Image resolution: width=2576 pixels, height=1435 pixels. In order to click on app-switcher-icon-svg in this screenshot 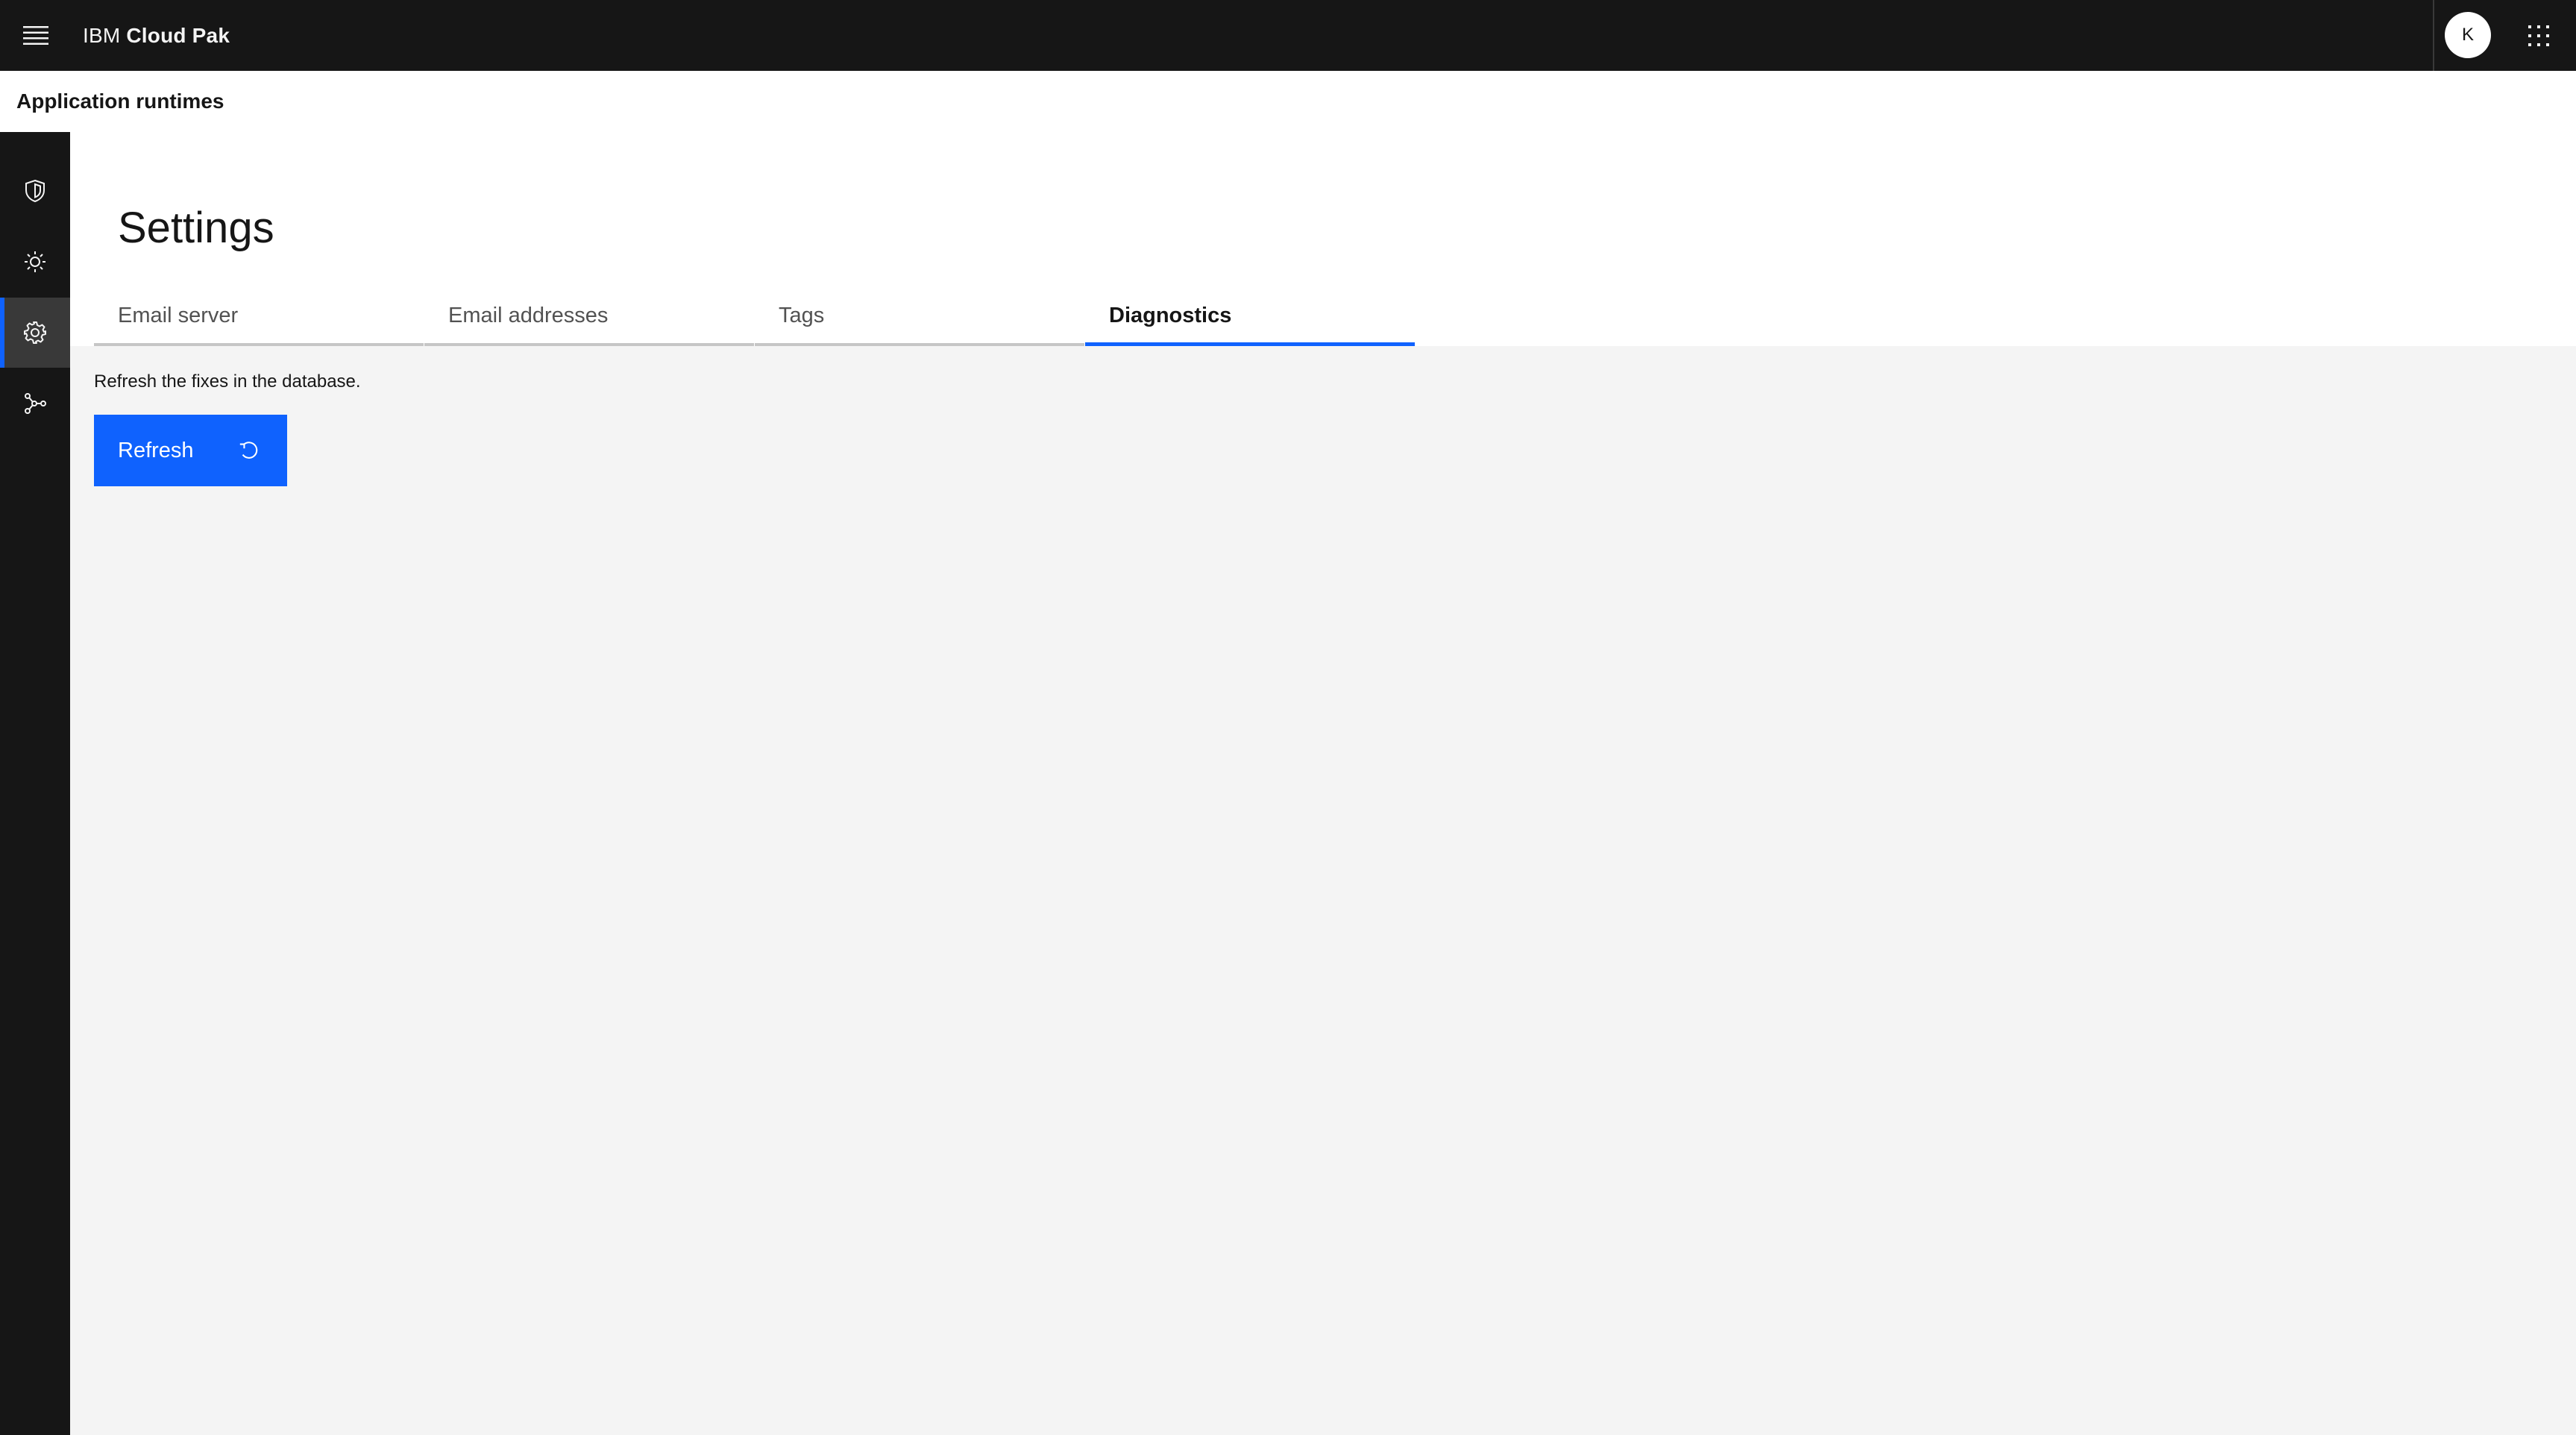, I will do `click(2539, 35)`.